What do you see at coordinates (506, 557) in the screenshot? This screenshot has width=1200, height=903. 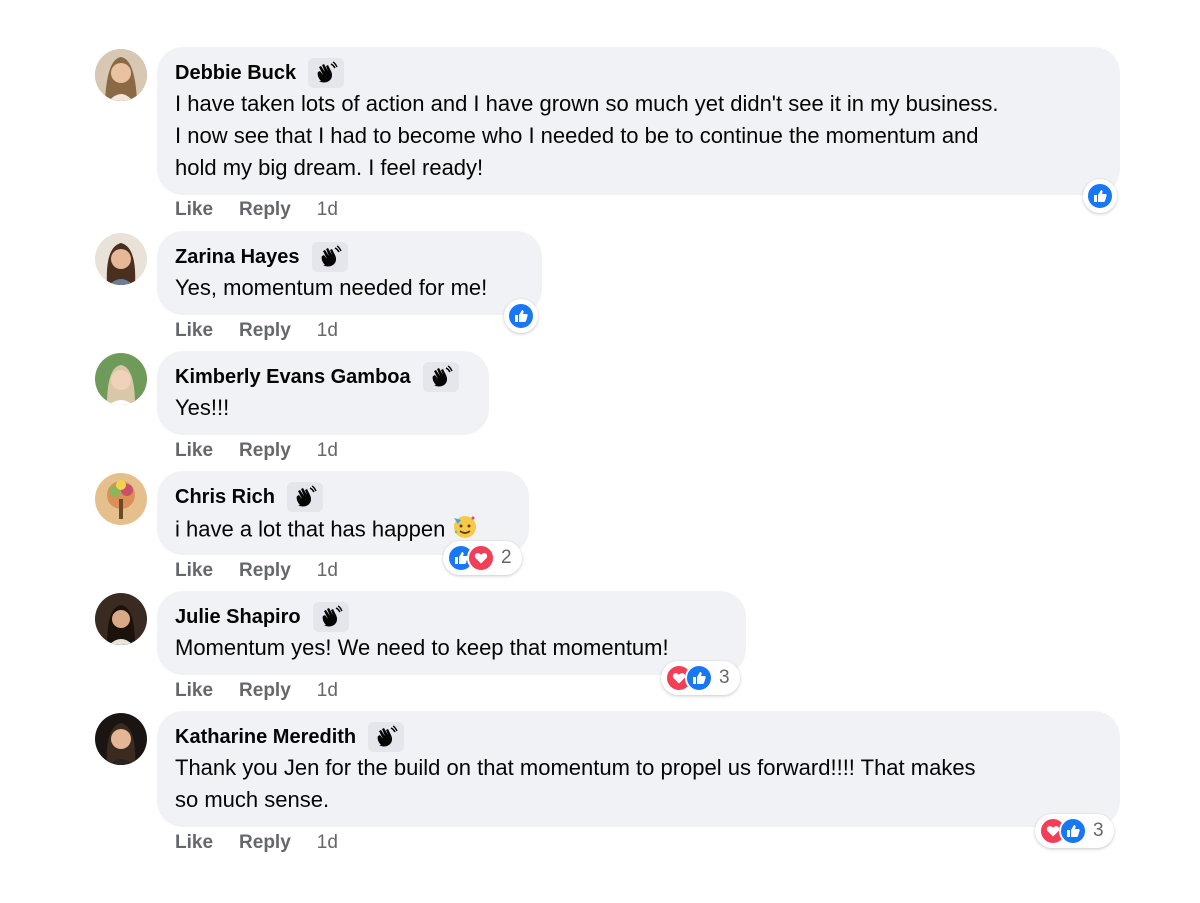 I see `reaction-count: 2` at bounding box center [506, 557].